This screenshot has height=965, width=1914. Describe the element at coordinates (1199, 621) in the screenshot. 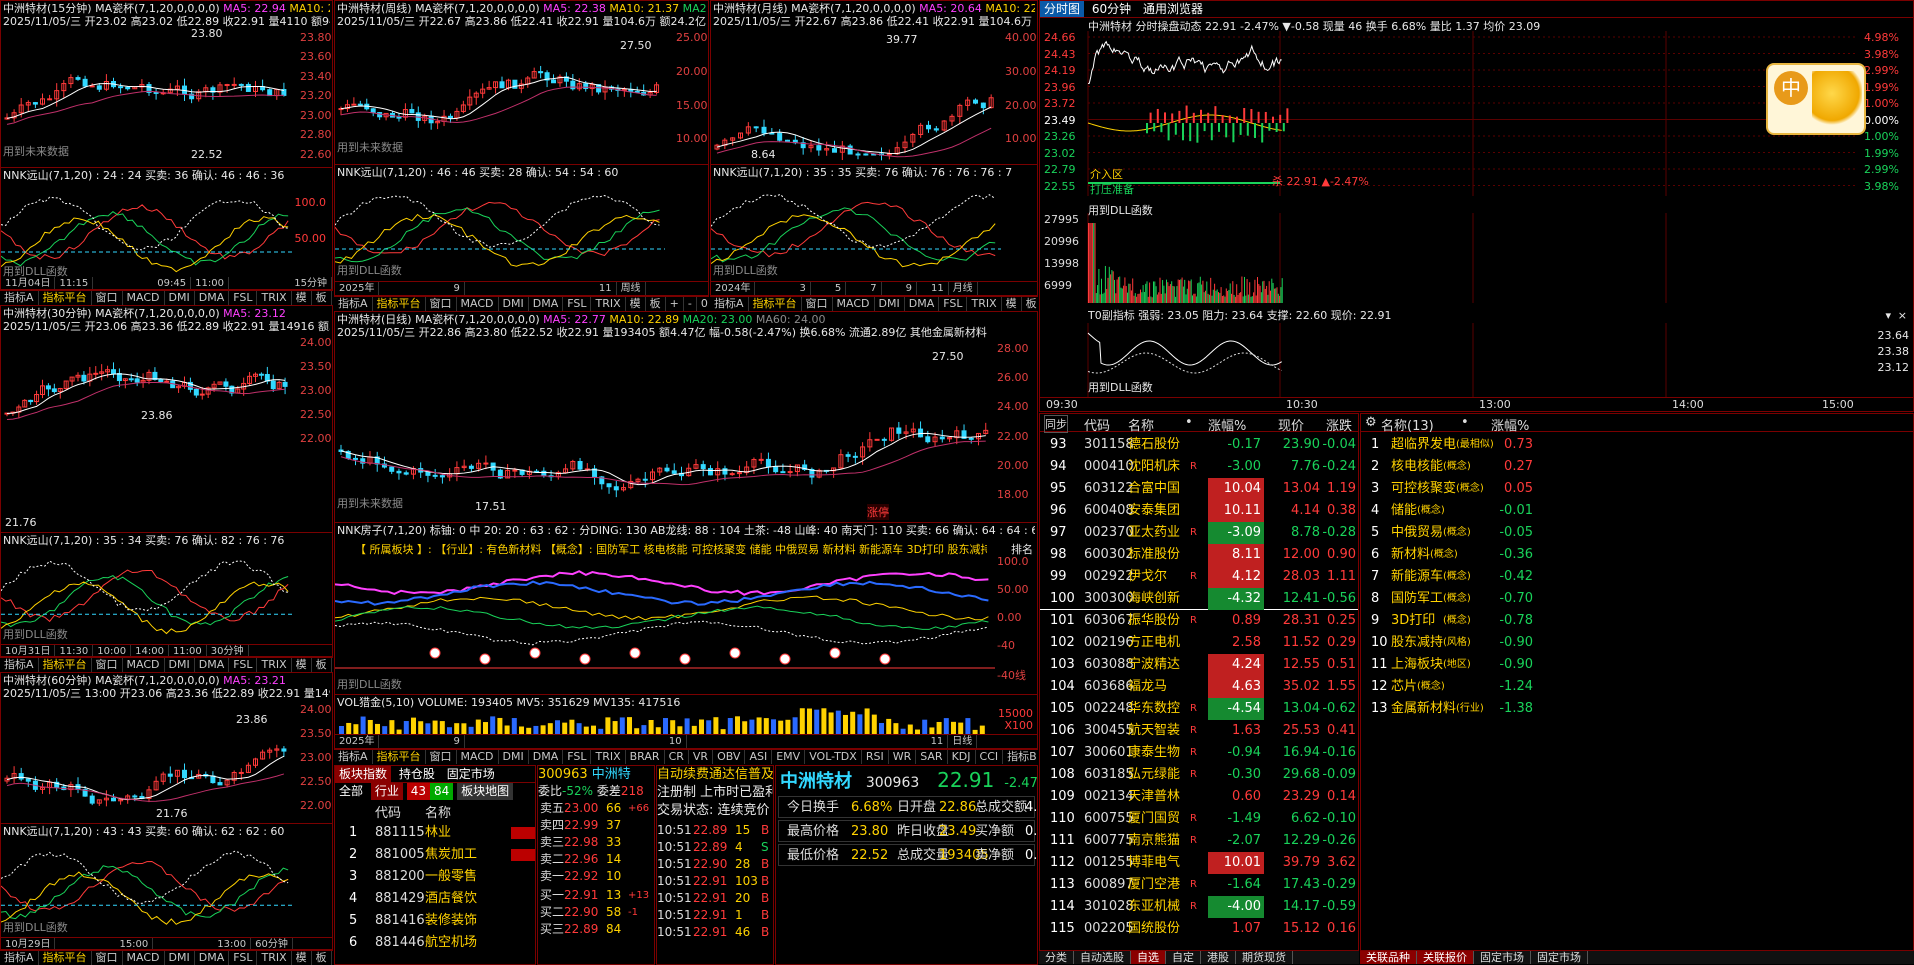

I see `stock-row: 101 603067 振华股份 R 0.89 28.31 0.25` at that location.